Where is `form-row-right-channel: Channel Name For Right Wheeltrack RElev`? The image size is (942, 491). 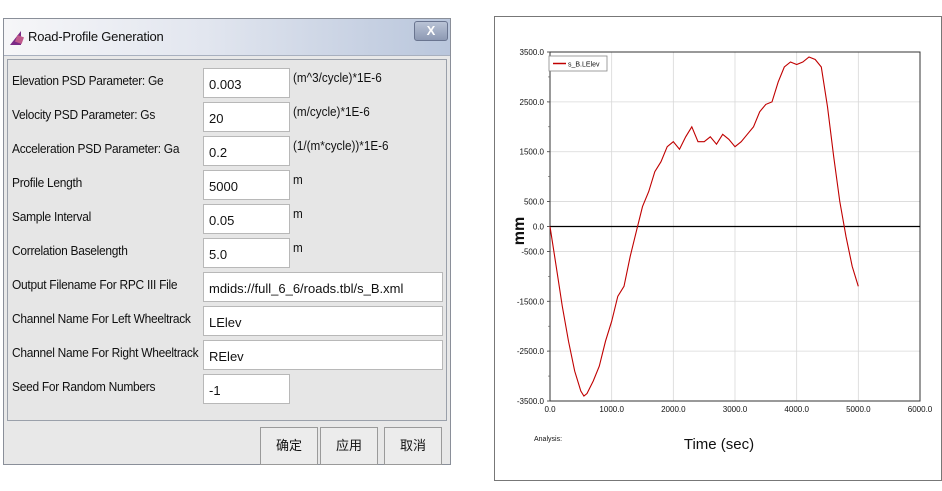 form-row-right-channel: Channel Name For Right Wheeltrack RElev is located at coordinates (227, 353).